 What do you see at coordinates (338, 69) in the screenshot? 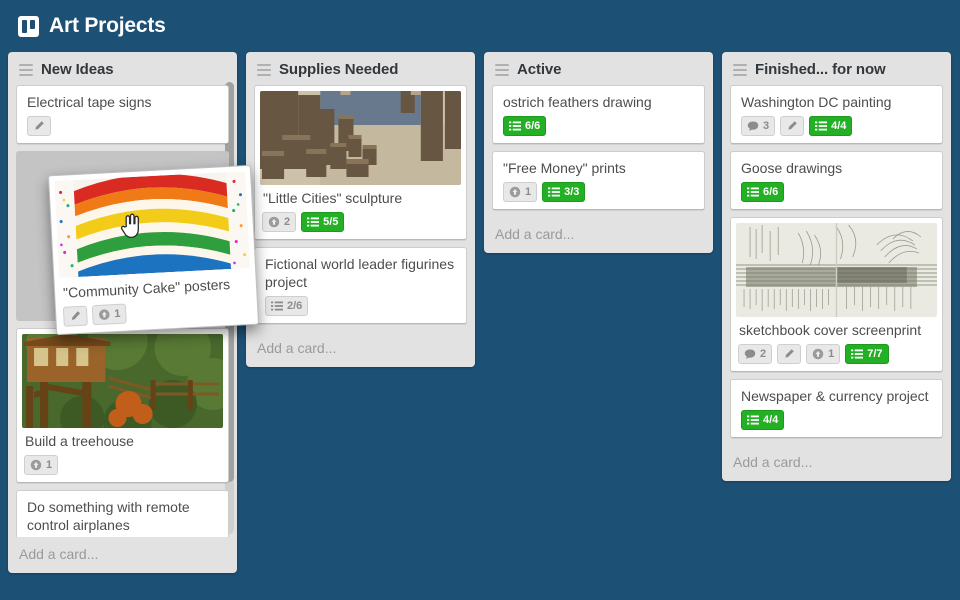
I see `list-title: Supplies Needed` at bounding box center [338, 69].